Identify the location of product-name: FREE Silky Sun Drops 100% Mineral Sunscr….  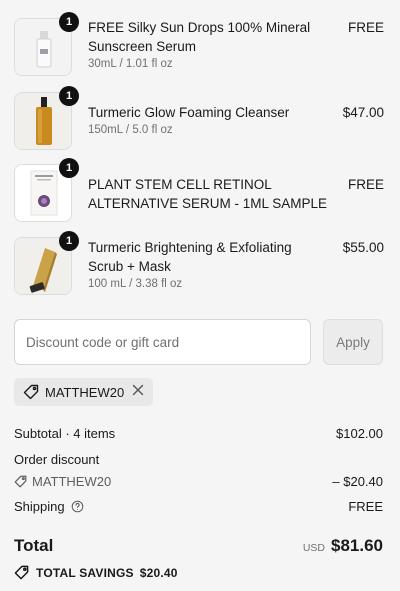
(199, 37).